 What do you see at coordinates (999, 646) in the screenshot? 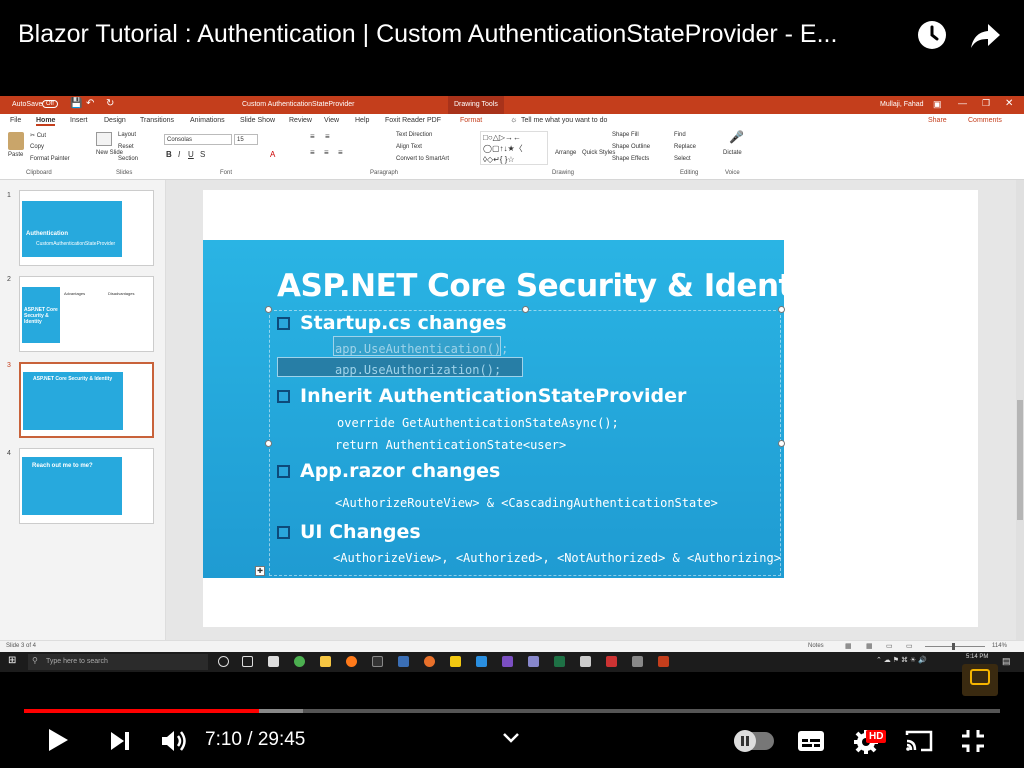
I see `zoom-level: 114%` at bounding box center [999, 646].